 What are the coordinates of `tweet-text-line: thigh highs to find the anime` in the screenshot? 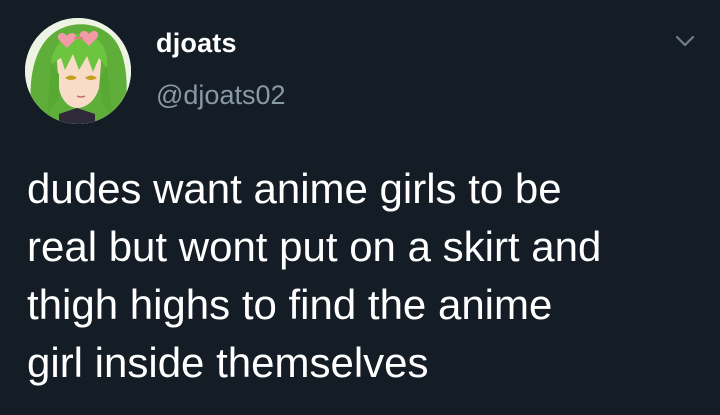 It's located at (290, 304).